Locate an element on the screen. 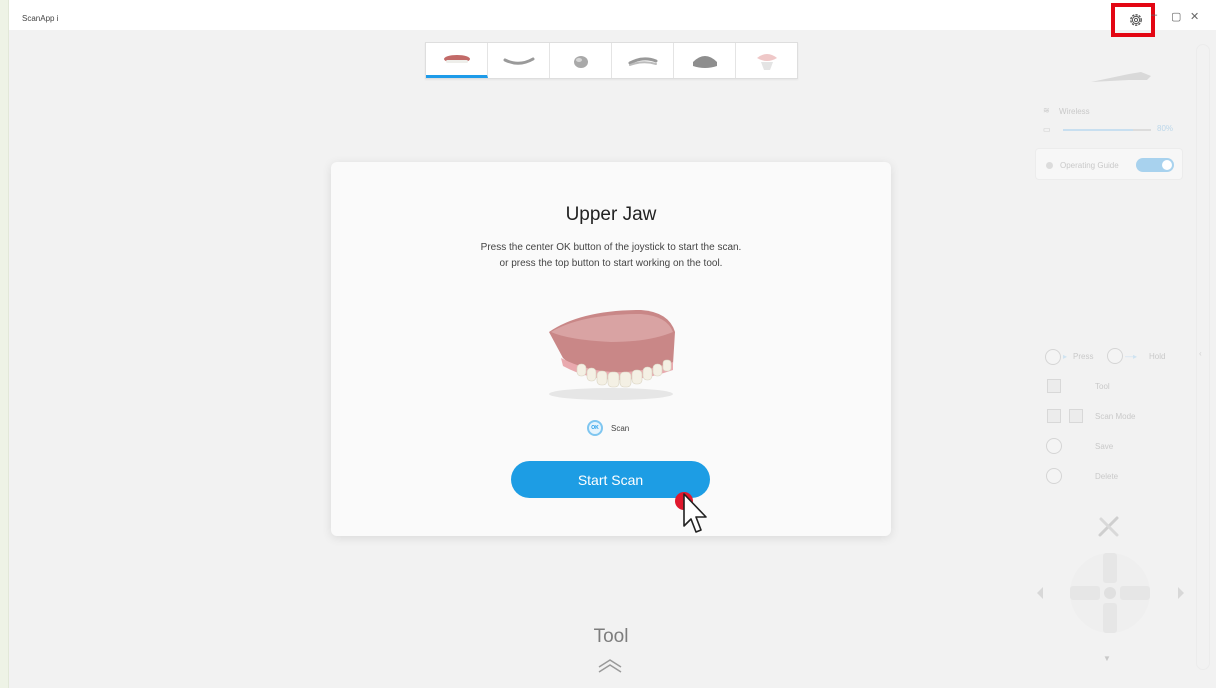 The height and width of the screenshot is (688, 1216). side-panel-collapse-handle: ‹ is located at coordinates (1203, 357).